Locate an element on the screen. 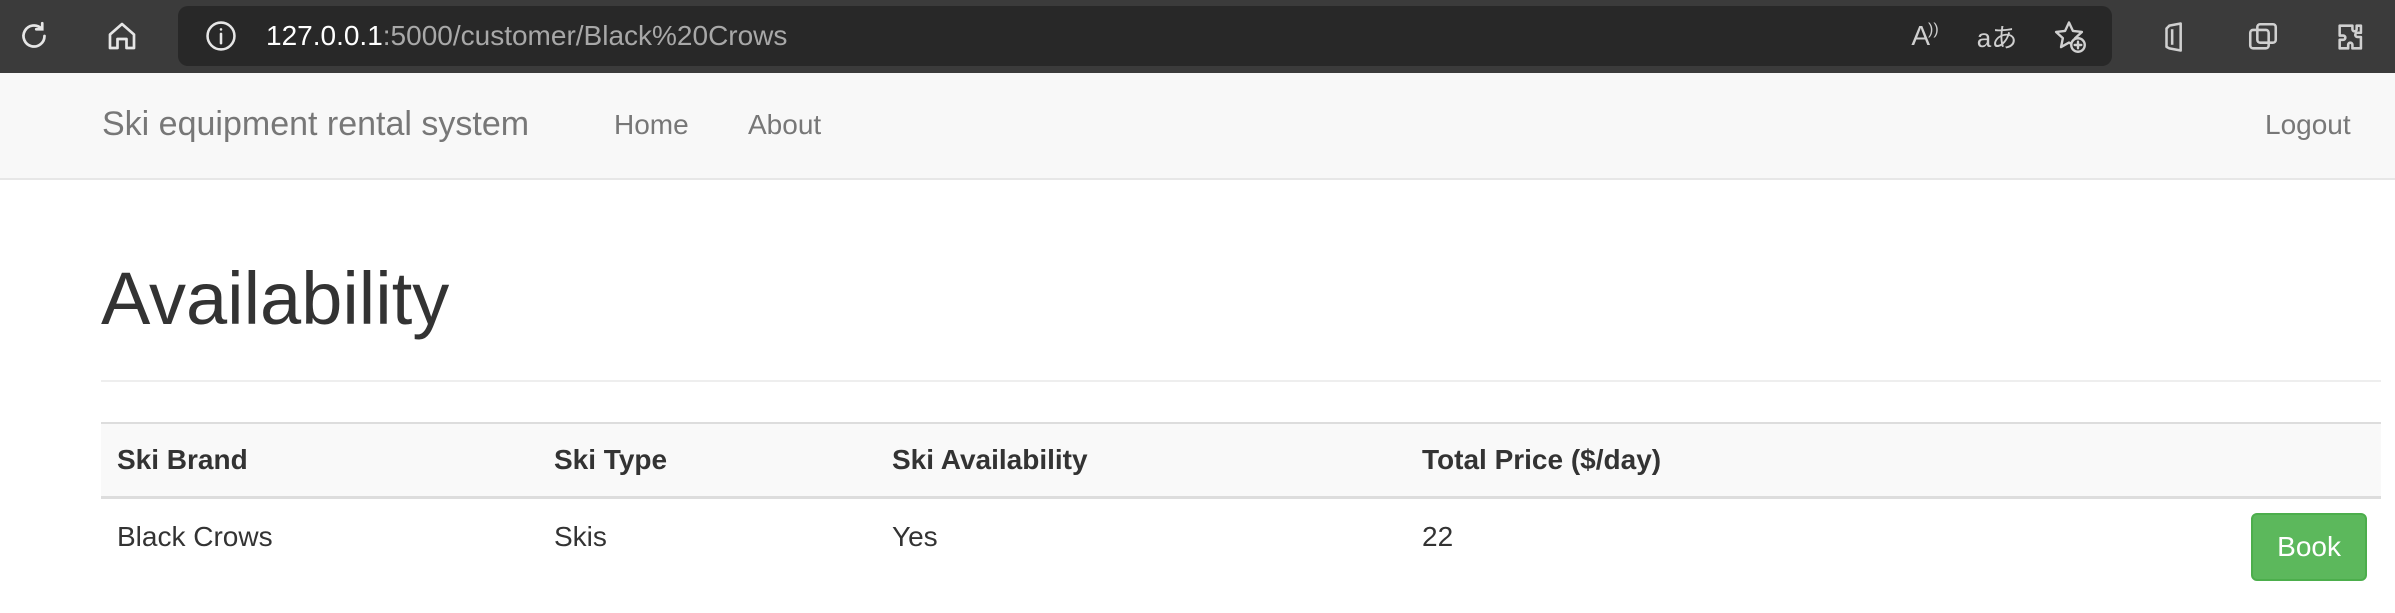  header-ski-brand: Ski Brand is located at coordinates (319, 460).